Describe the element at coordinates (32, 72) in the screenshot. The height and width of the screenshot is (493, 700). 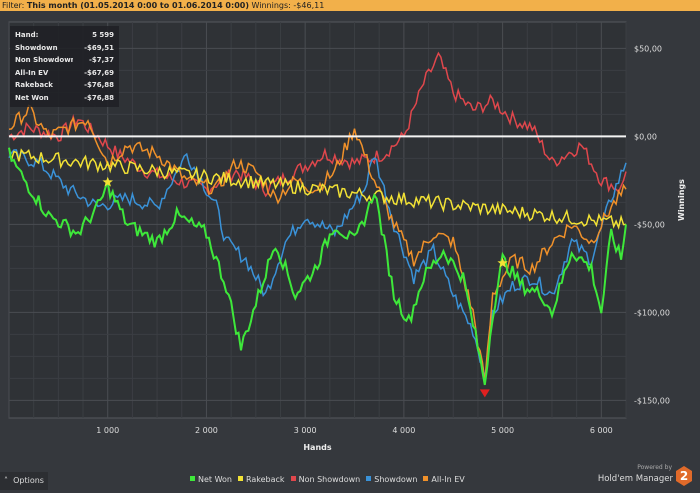
I see `tooltip-key: All-In EV` at that location.